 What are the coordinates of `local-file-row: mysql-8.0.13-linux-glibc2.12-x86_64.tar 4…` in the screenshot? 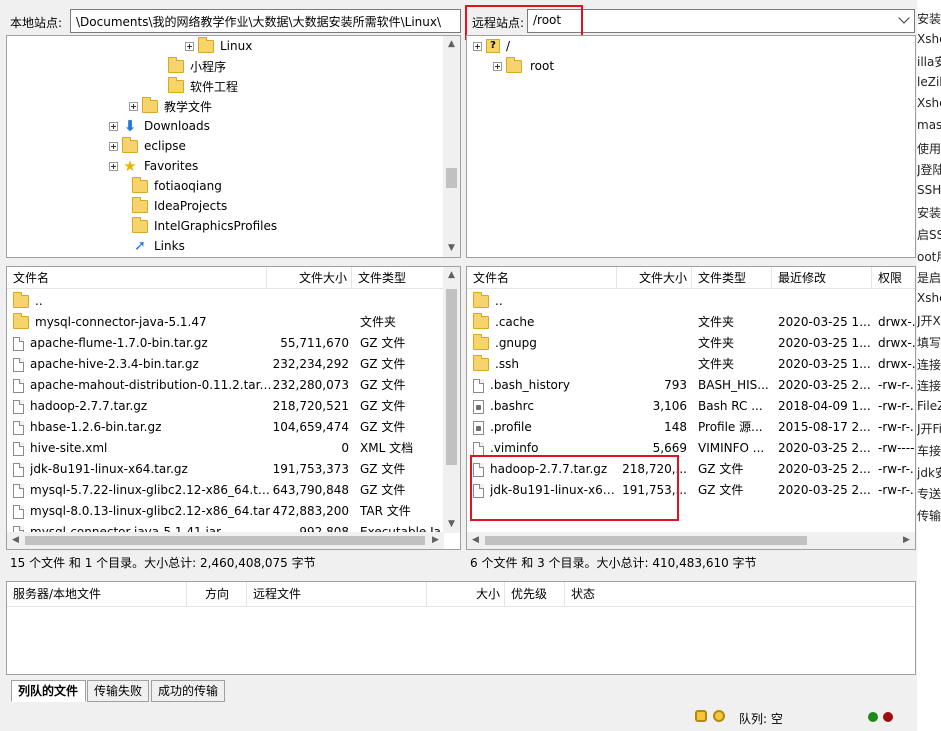 It's located at (233, 511).